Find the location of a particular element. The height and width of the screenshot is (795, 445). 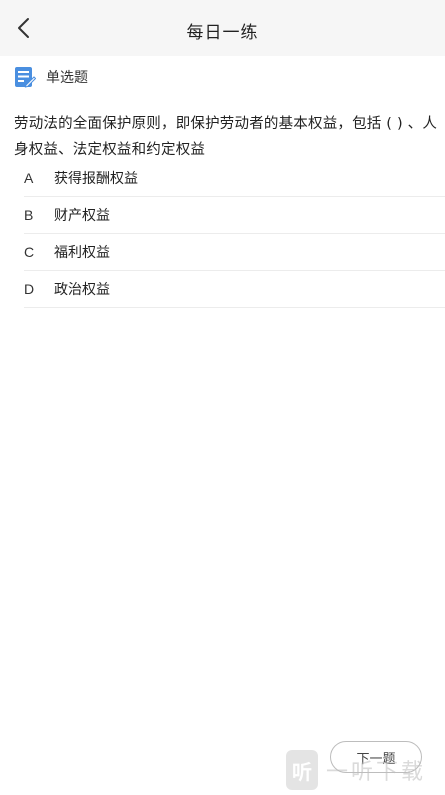

option-b: B 财产权益 is located at coordinates (234, 215).